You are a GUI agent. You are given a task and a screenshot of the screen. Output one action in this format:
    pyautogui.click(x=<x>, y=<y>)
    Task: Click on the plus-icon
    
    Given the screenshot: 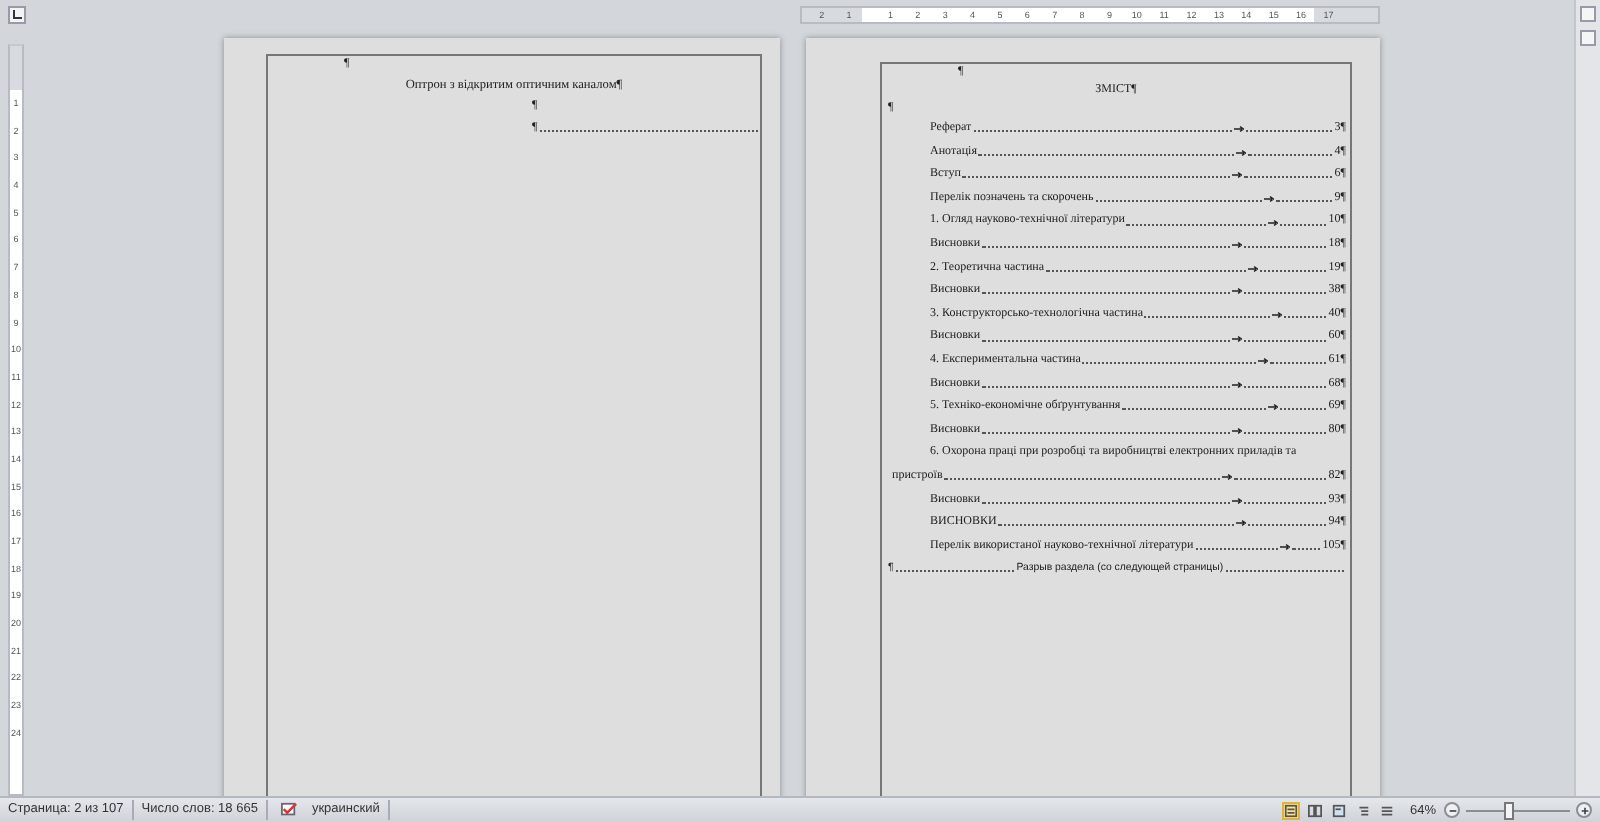 What is the action you would take?
    pyautogui.click(x=1584, y=810)
    